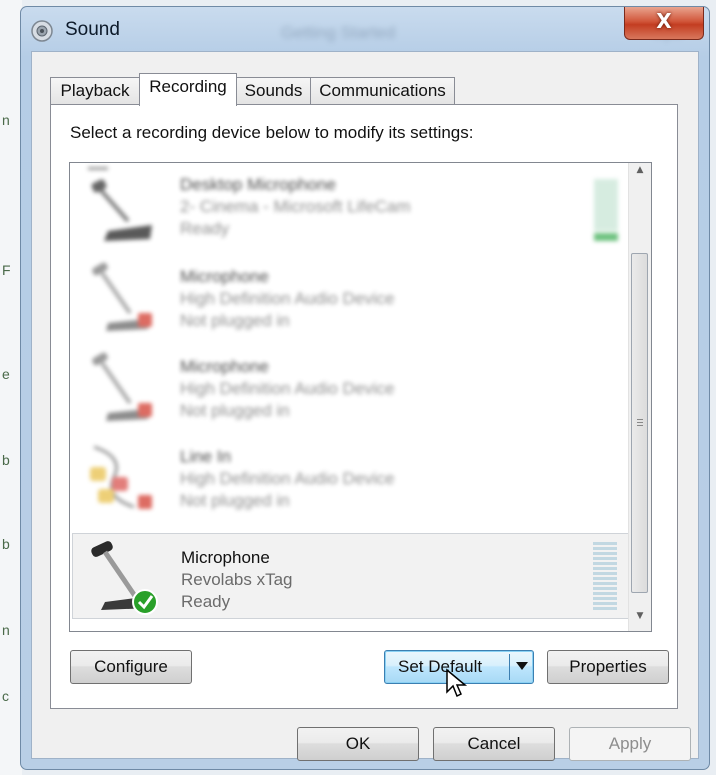  What do you see at coordinates (630, 744) in the screenshot?
I see `apply-button: Apply` at bounding box center [630, 744].